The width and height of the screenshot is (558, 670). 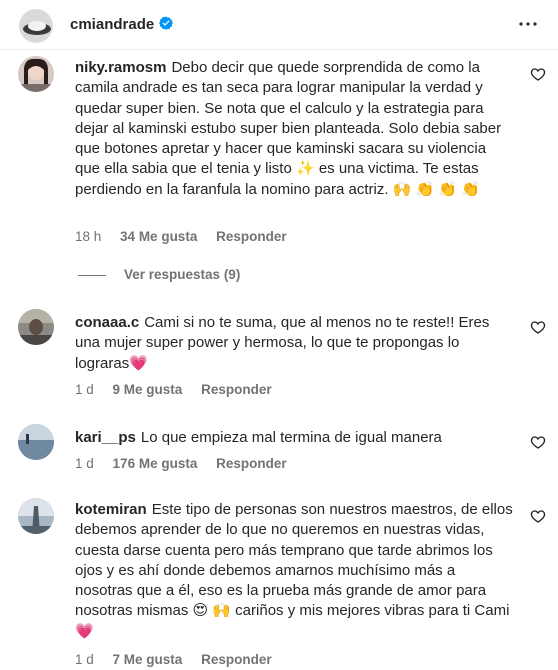 What do you see at coordinates (36, 26) in the screenshot?
I see `author-avatar` at bounding box center [36, 26].